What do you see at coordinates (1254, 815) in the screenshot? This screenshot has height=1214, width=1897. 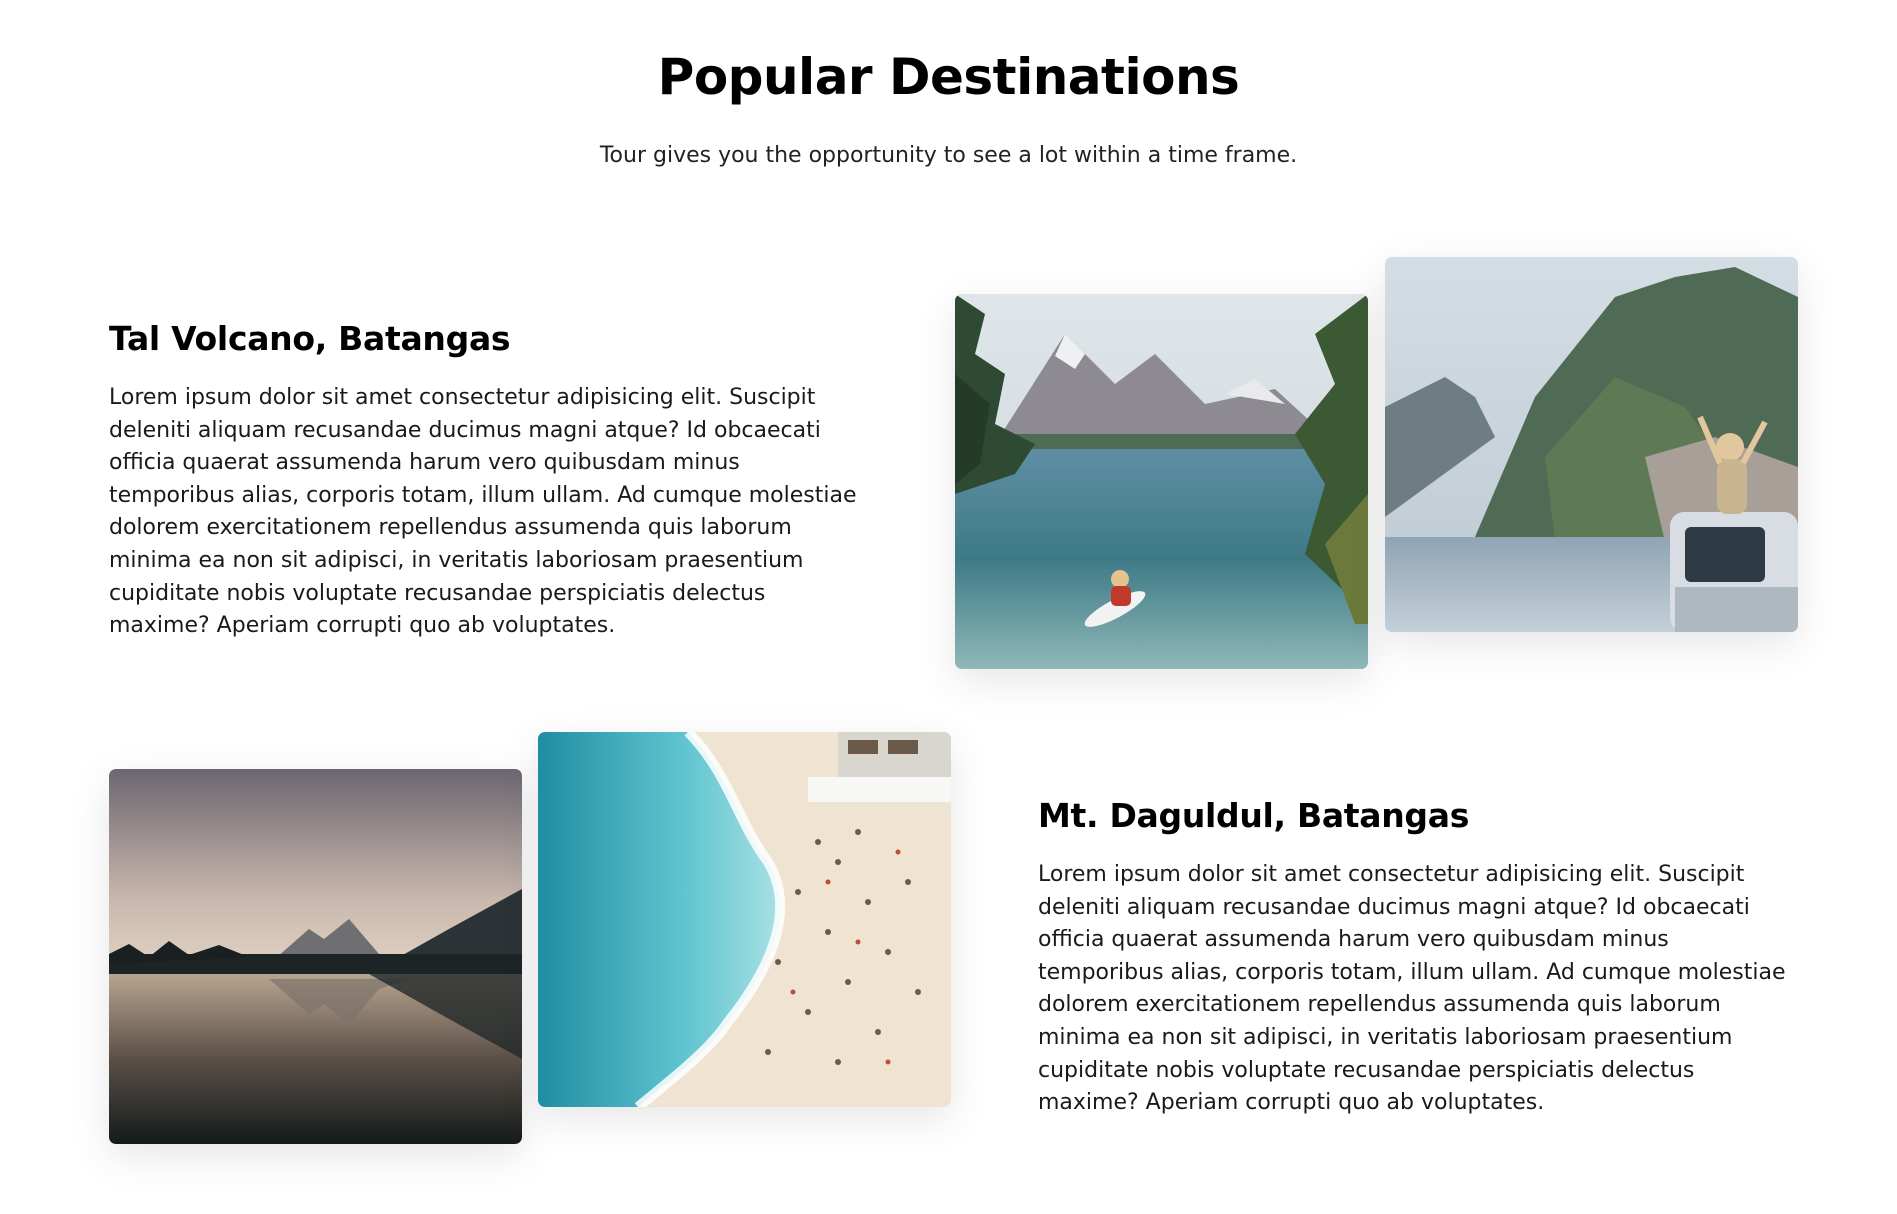 I see `destination-heading: Mt. Daguldul, Batangas` at bounding box center [1254, 815].